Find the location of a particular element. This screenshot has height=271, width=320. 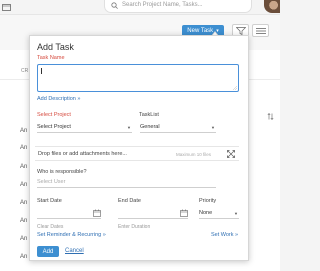

set-reminder-link: Set Reminder & Recurring » is located at coordinates (71, 235).